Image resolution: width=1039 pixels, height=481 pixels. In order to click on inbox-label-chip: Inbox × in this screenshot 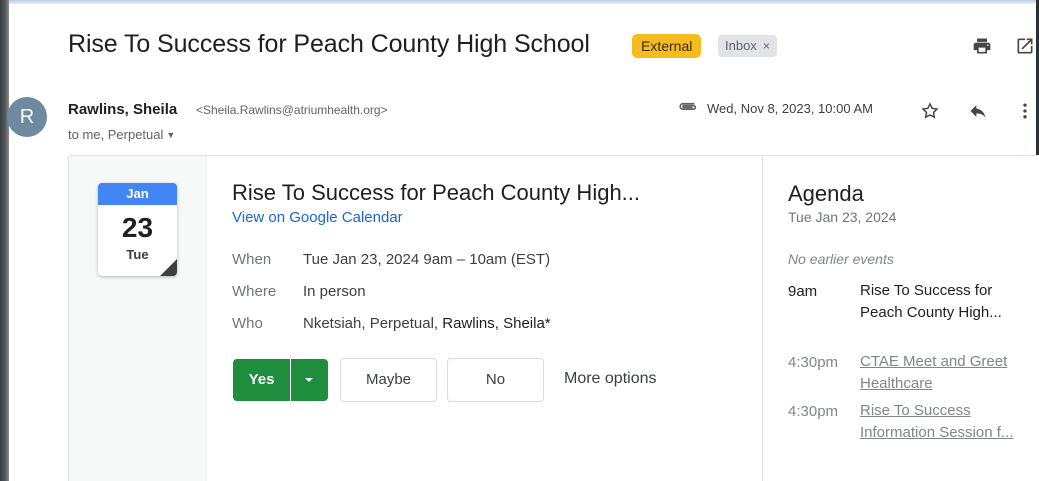, I will do `click(747, 46)`.